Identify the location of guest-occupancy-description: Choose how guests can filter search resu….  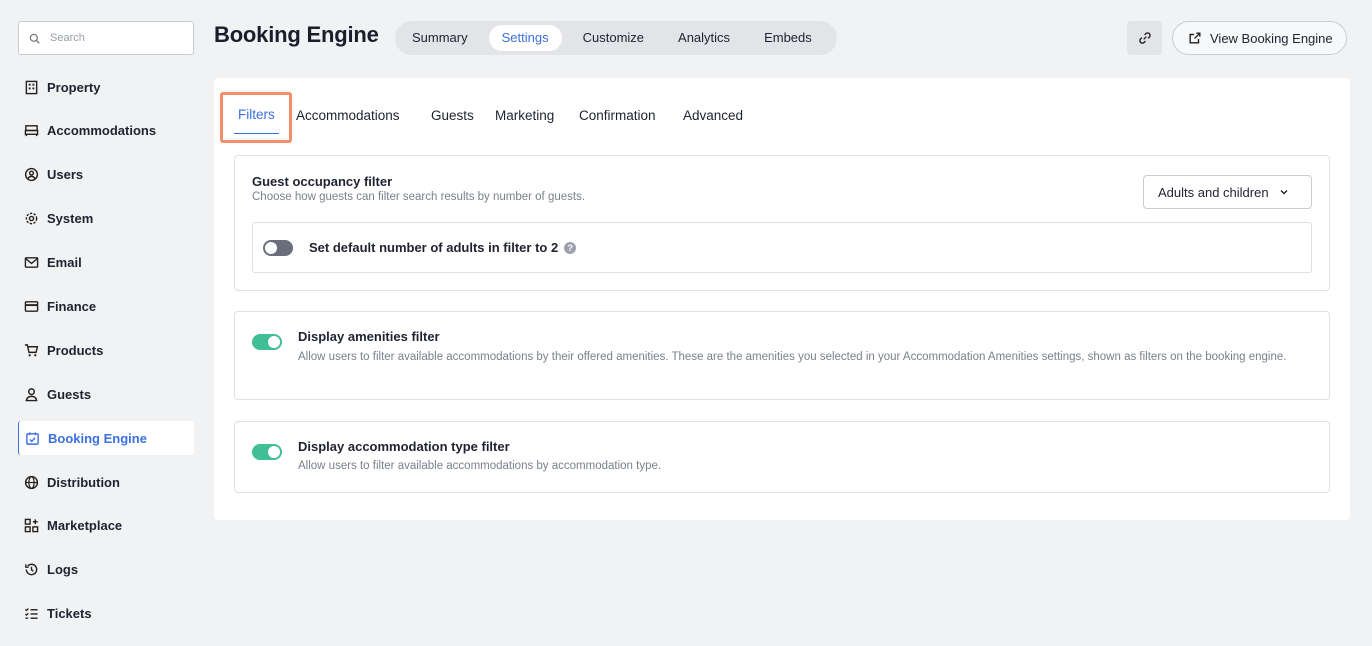
(419, 197).